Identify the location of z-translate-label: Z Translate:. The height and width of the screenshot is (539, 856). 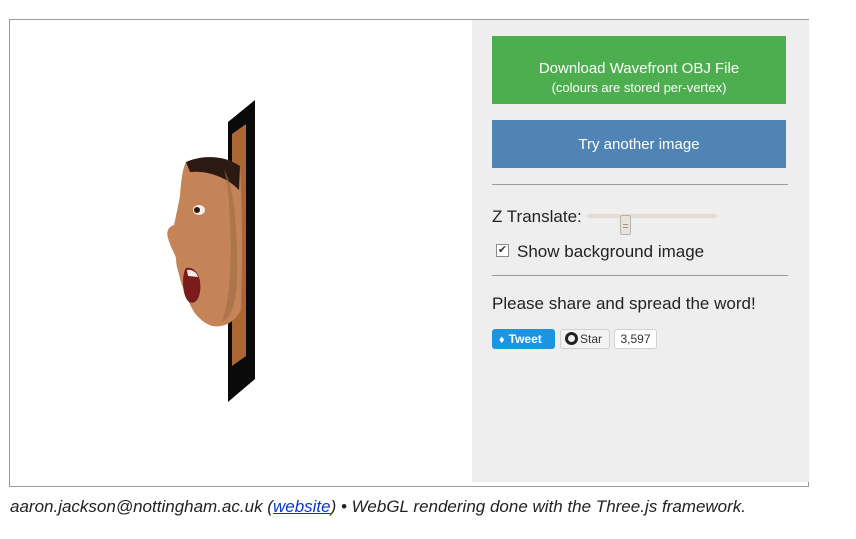
(537, 216).